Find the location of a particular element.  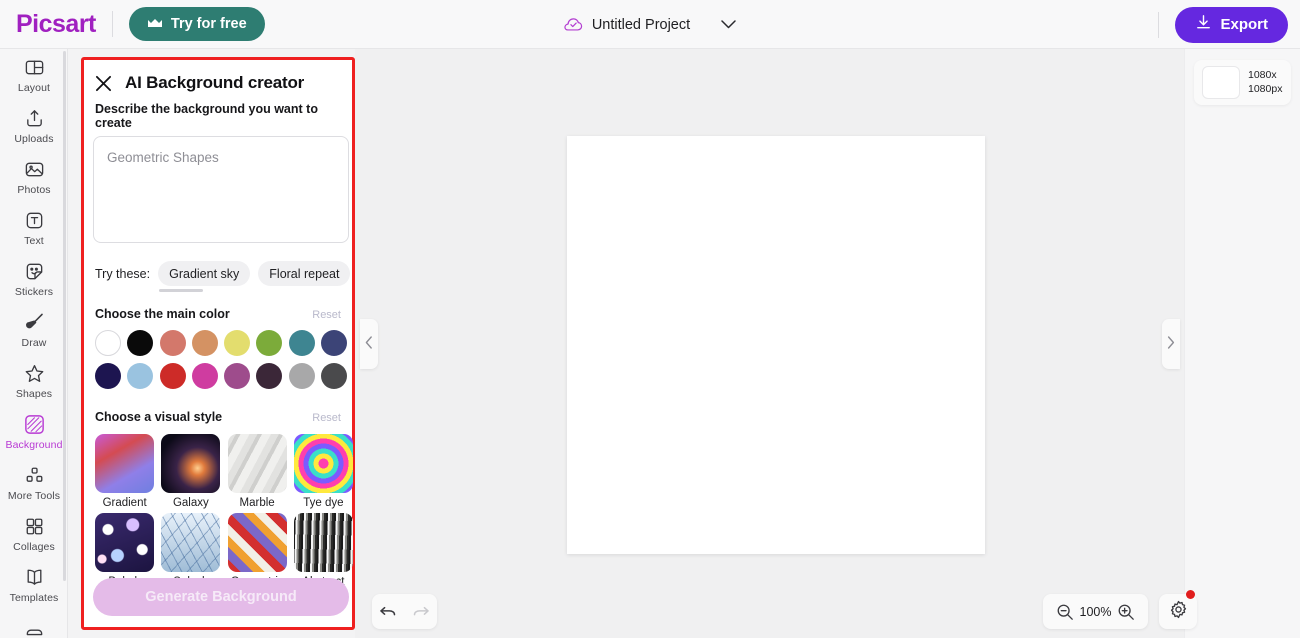

style-splash-thumbnail is located at coordinates (191, 542).